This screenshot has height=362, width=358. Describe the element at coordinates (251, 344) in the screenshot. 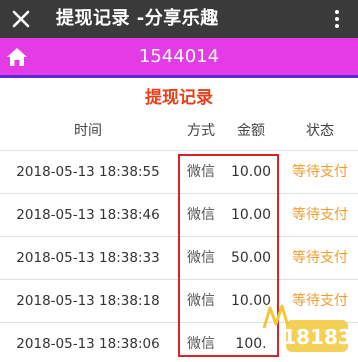

I see `row-amount: 100.` at that location.